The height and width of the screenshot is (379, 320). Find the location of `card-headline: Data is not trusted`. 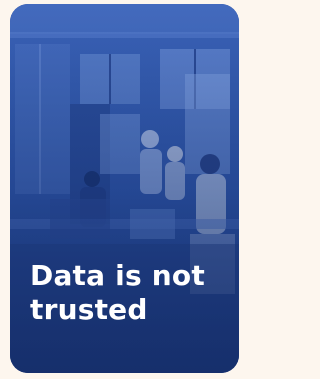

card-headline: Data is not trusted is located at coordinates (117, 292).